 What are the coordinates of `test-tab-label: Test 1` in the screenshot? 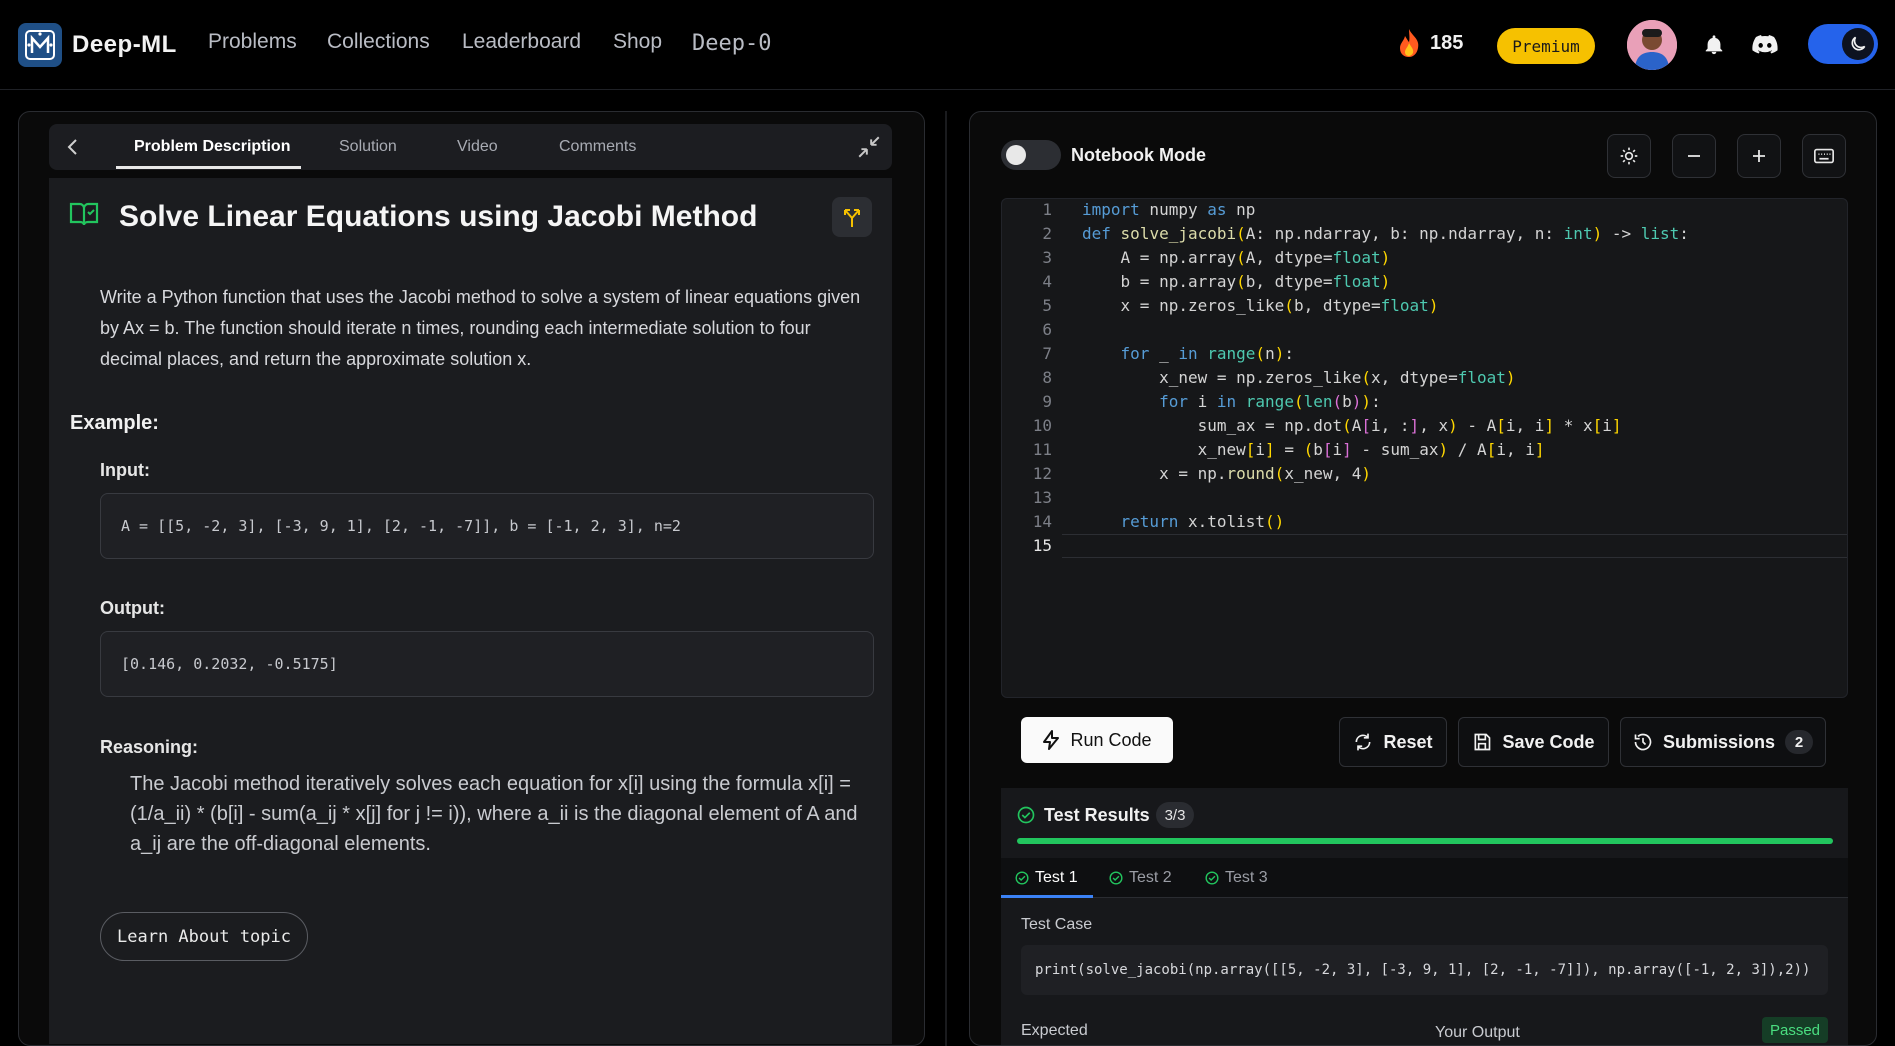 It's located at (1056, 877).